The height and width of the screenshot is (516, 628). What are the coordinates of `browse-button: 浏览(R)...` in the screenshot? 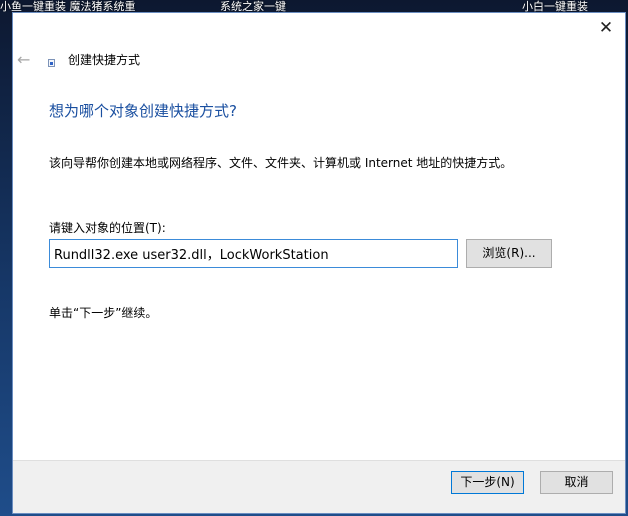 It's located at (509, 253).